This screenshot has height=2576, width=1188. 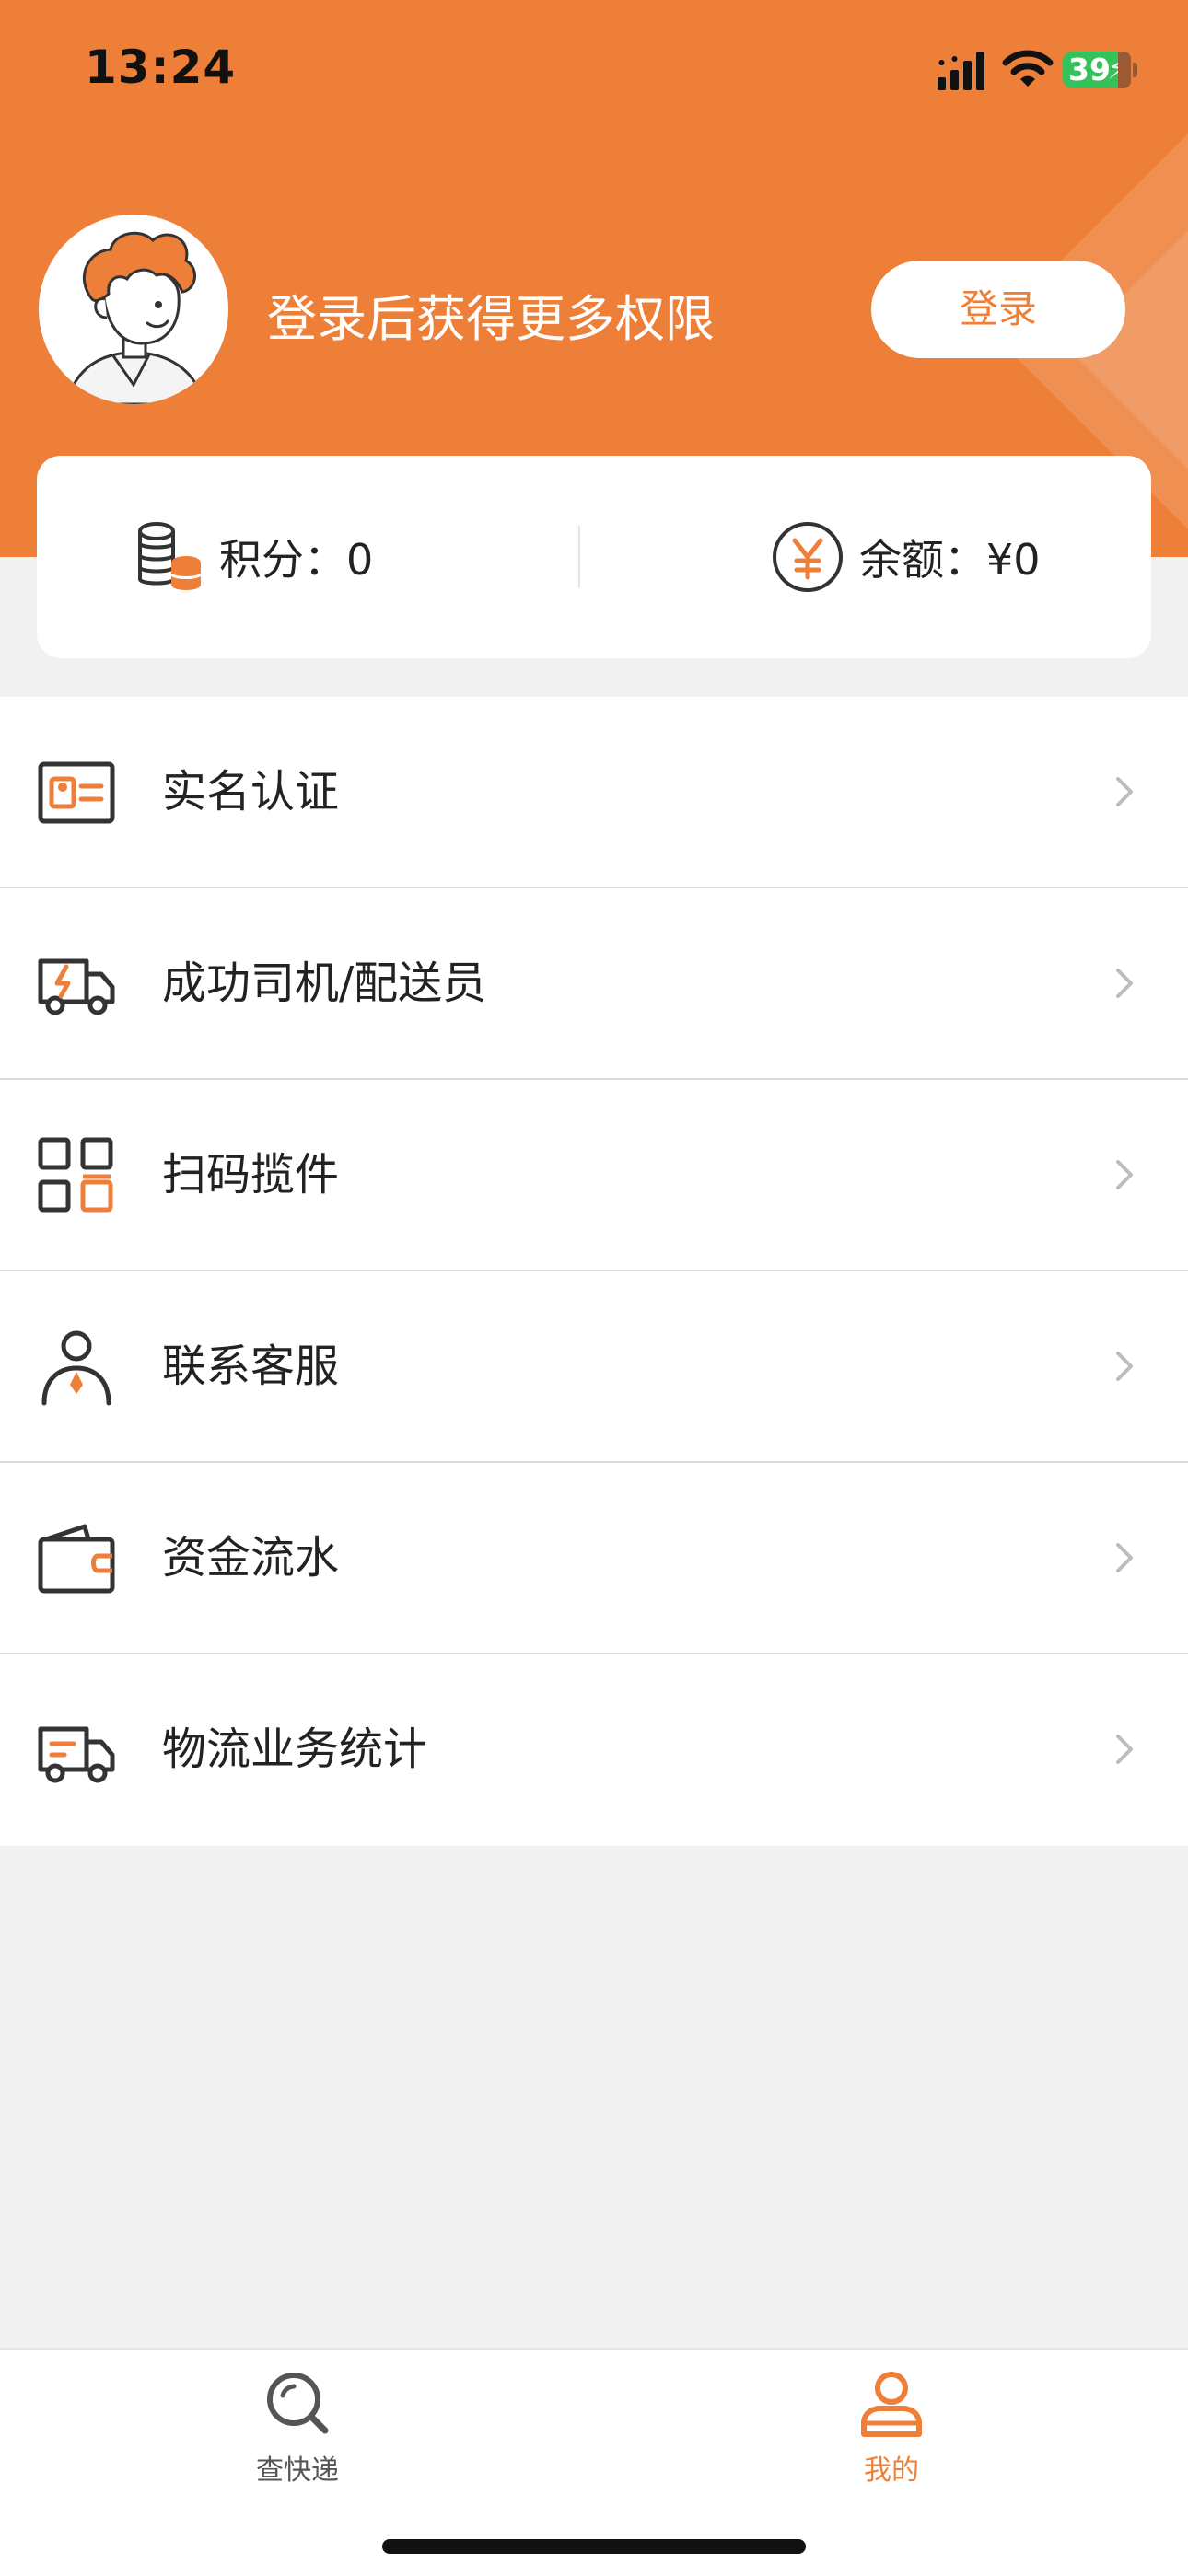 What do you see at coordinates (594, 1558) in the screenshot?
I see `menu-item-fund-flow: 资金流水` at bounding box center [594, 1558].